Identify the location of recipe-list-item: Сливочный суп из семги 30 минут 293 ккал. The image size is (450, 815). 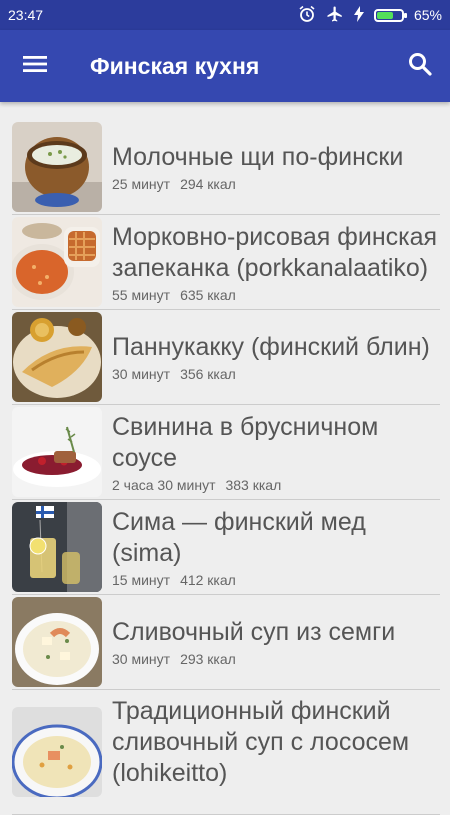
(226, 642).